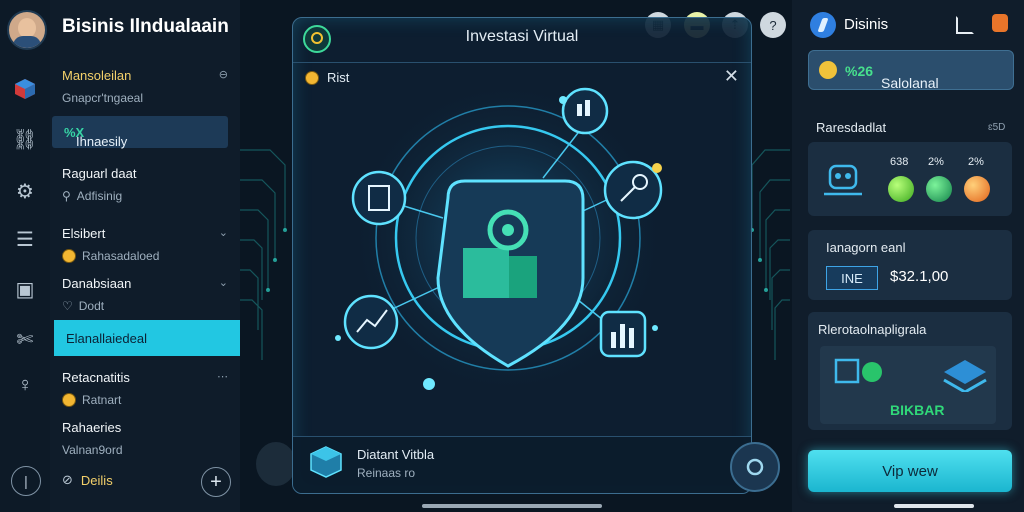 The height and width of the screenshot is (512, 1024). I want to click on divider, so click(522, 62).